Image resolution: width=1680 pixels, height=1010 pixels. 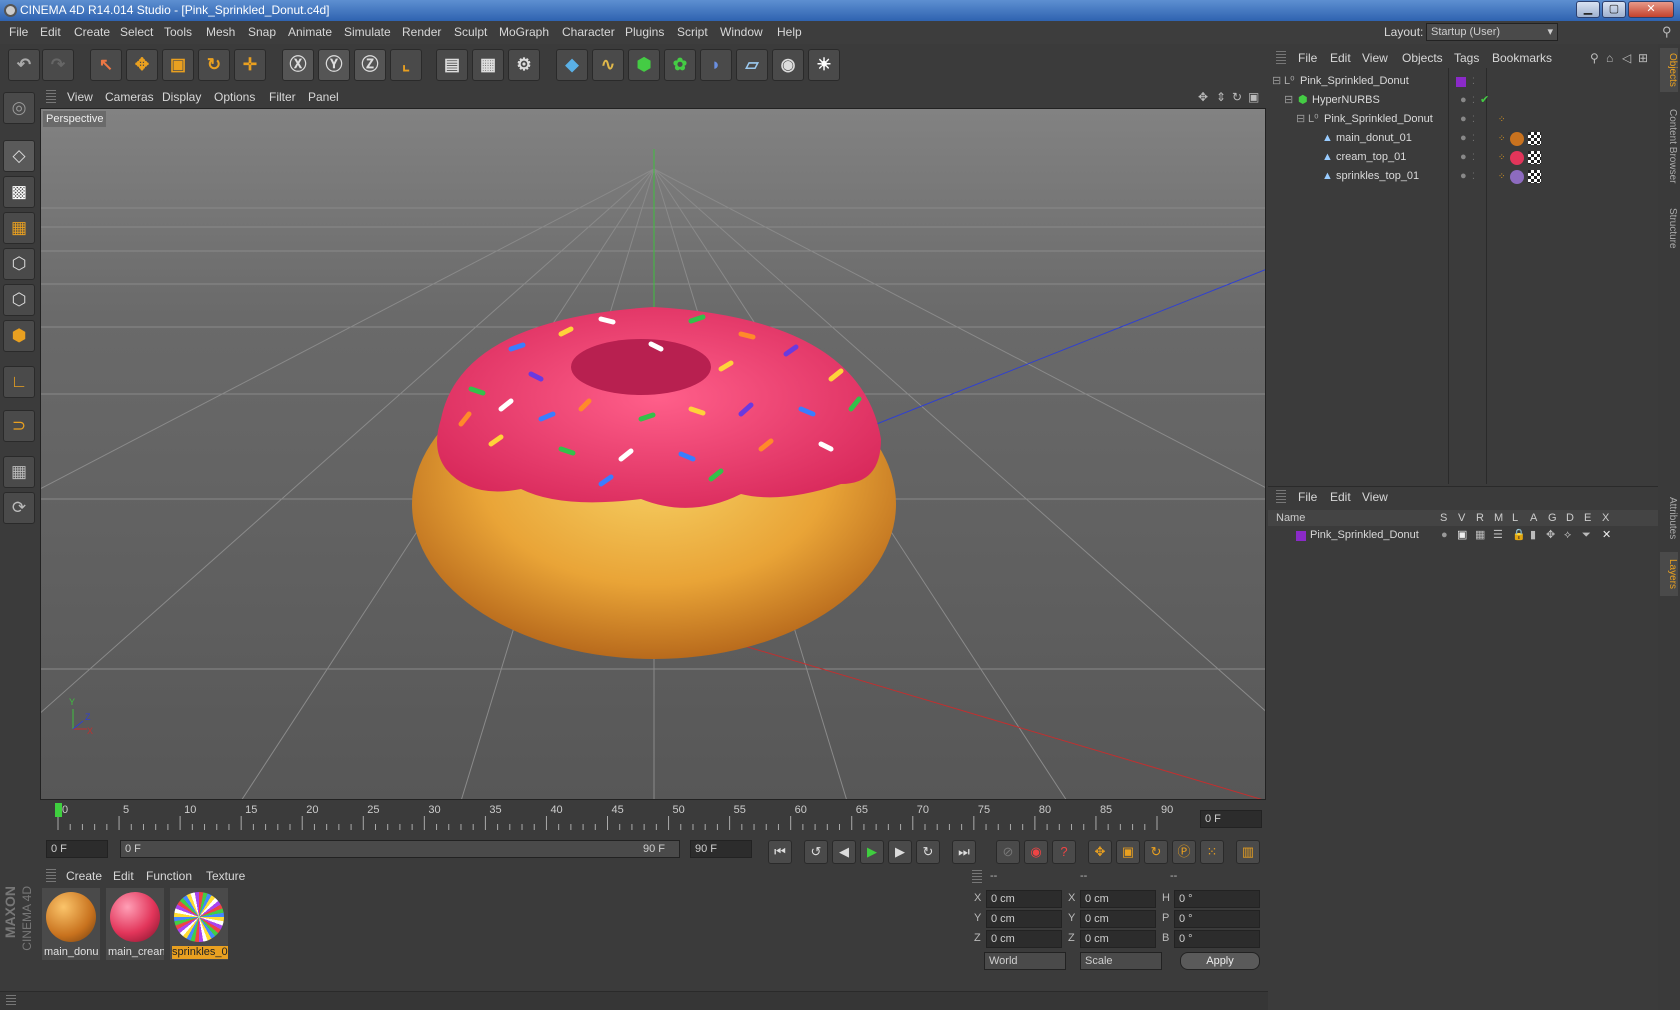 I want to click on menu-file: File, so click(x=18, y=32).